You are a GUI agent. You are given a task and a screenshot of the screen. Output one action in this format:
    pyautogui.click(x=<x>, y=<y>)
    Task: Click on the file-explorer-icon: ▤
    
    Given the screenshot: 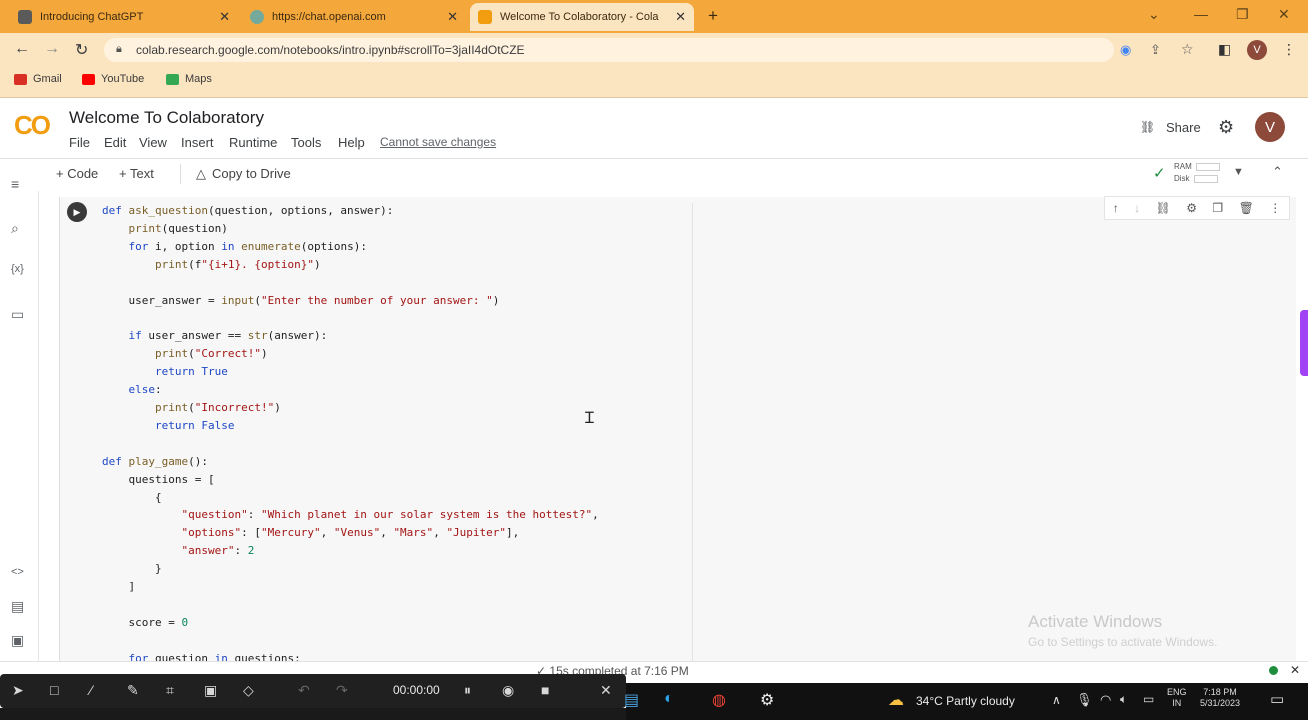 What is the action you would take?
    pyautogui.click(x=631, y=700)
    